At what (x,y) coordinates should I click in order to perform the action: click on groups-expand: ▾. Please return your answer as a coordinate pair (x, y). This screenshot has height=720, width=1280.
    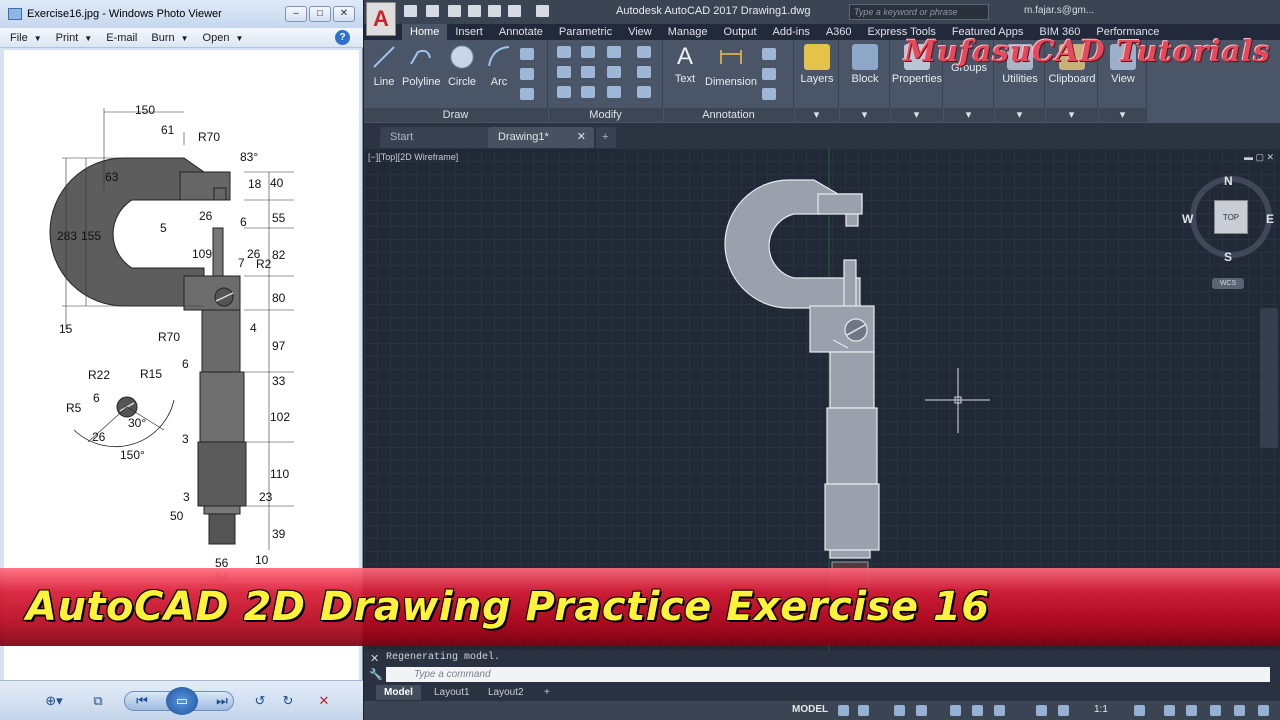
    Looking at the image, I should click on (968, 115).